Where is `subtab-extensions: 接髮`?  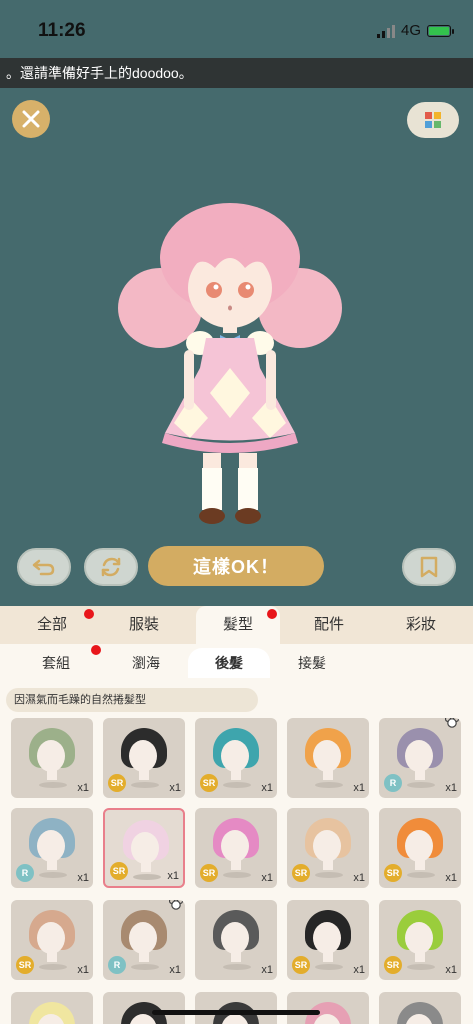
subtab-extensions: 接髮 is located at coordinates (312, 663).